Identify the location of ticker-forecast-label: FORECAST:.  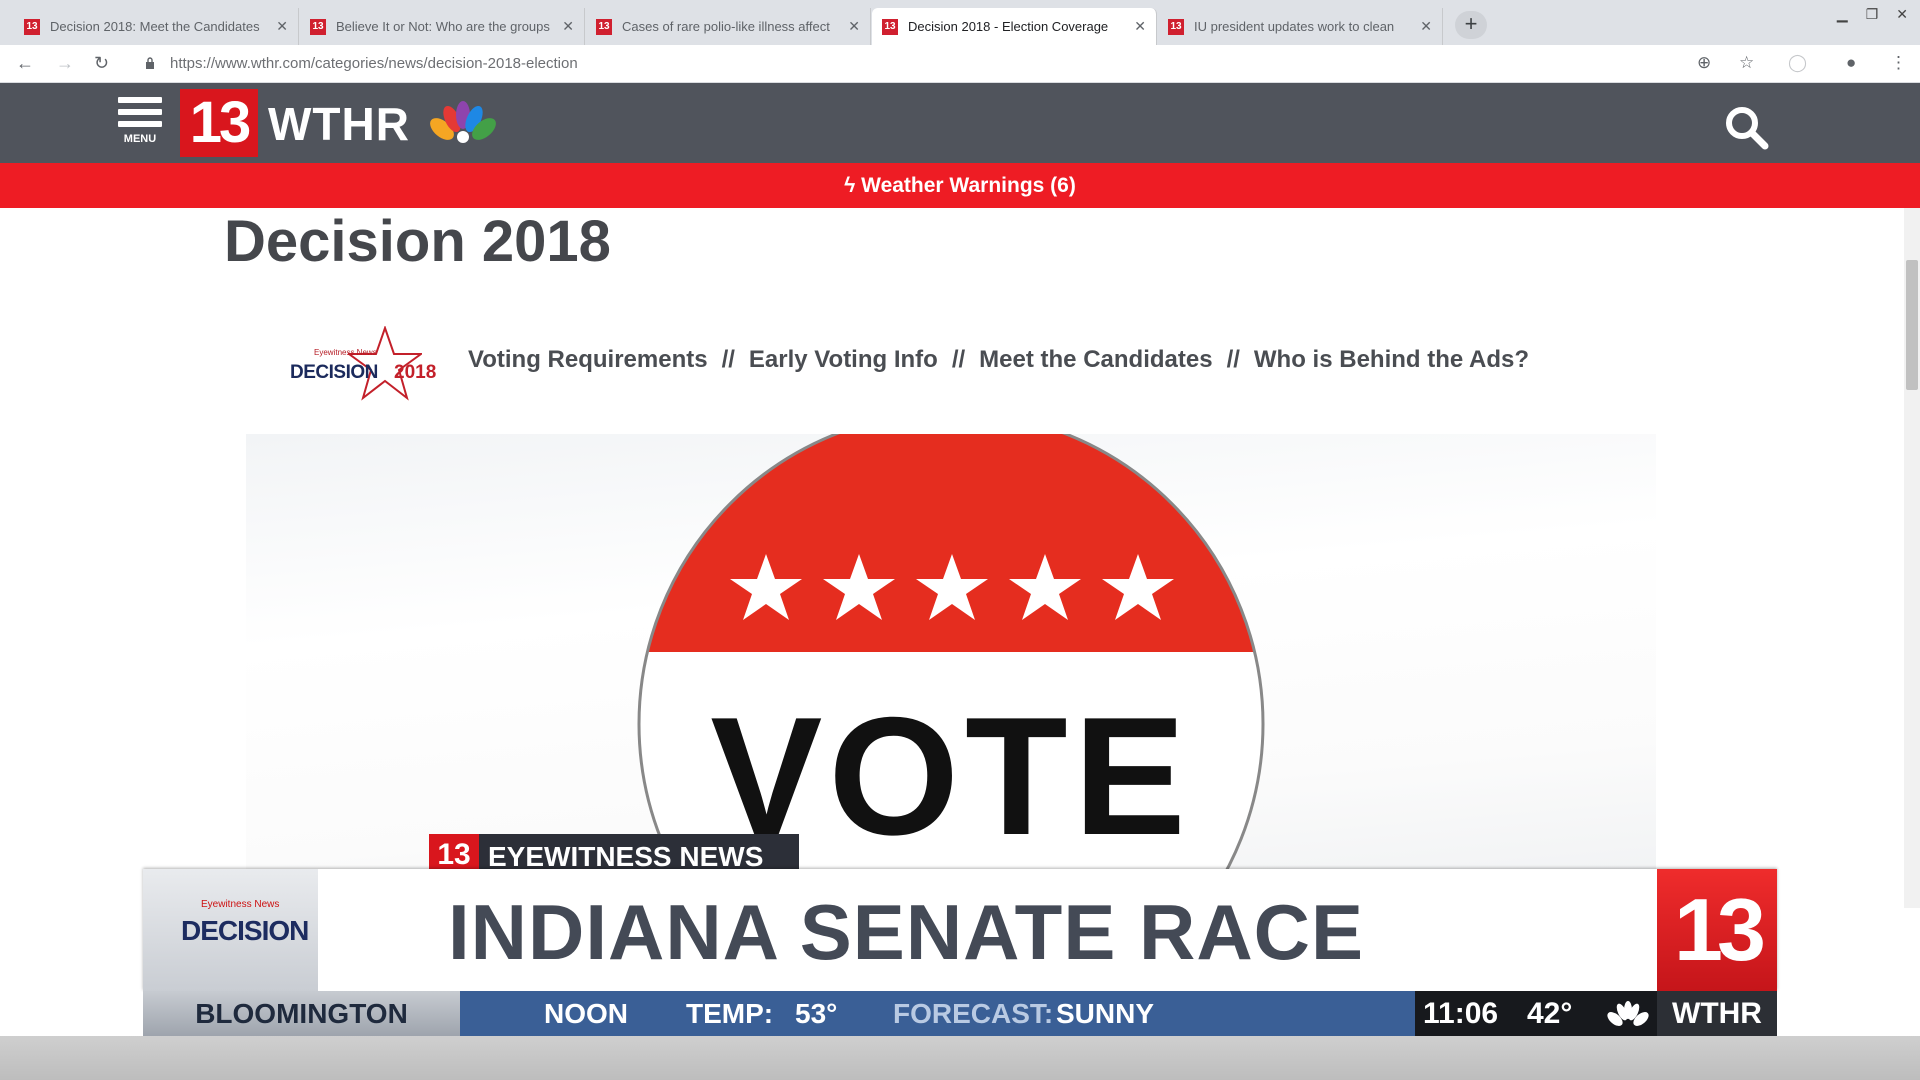
(973, 1013).